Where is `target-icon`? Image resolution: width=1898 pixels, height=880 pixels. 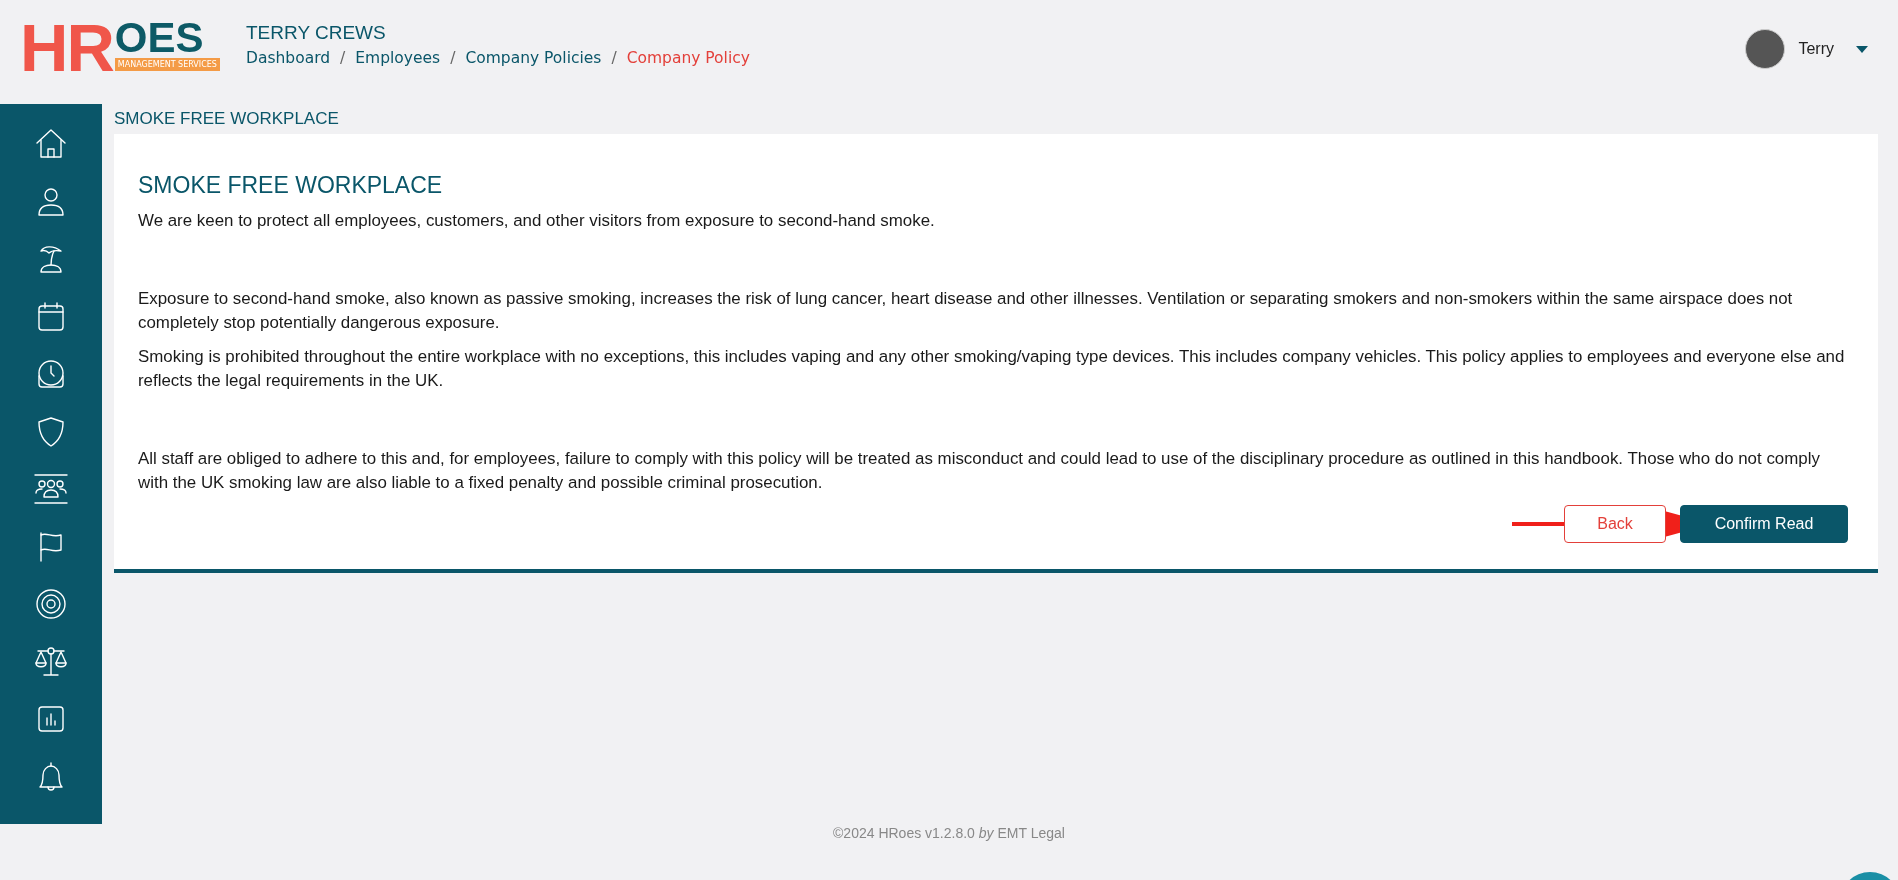
target-icon is located at coordinates (51, 604).